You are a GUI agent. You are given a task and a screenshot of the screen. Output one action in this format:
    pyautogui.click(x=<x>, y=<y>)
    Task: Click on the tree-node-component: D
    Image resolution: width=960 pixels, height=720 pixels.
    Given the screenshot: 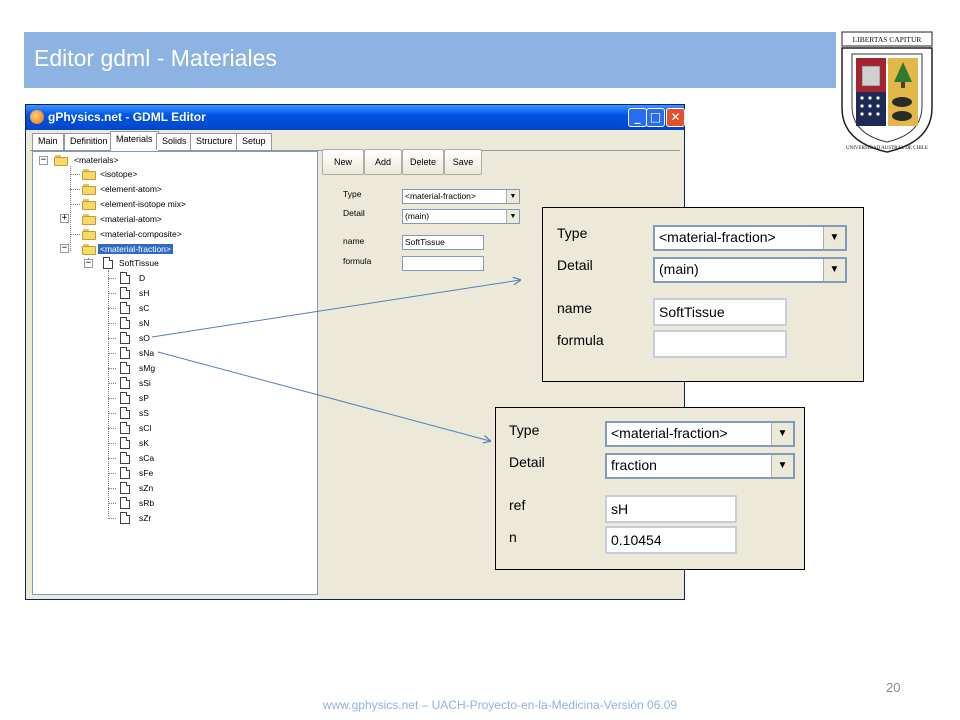 What is the action you would take?
    pyautogui.click(x=142, y=278)
    